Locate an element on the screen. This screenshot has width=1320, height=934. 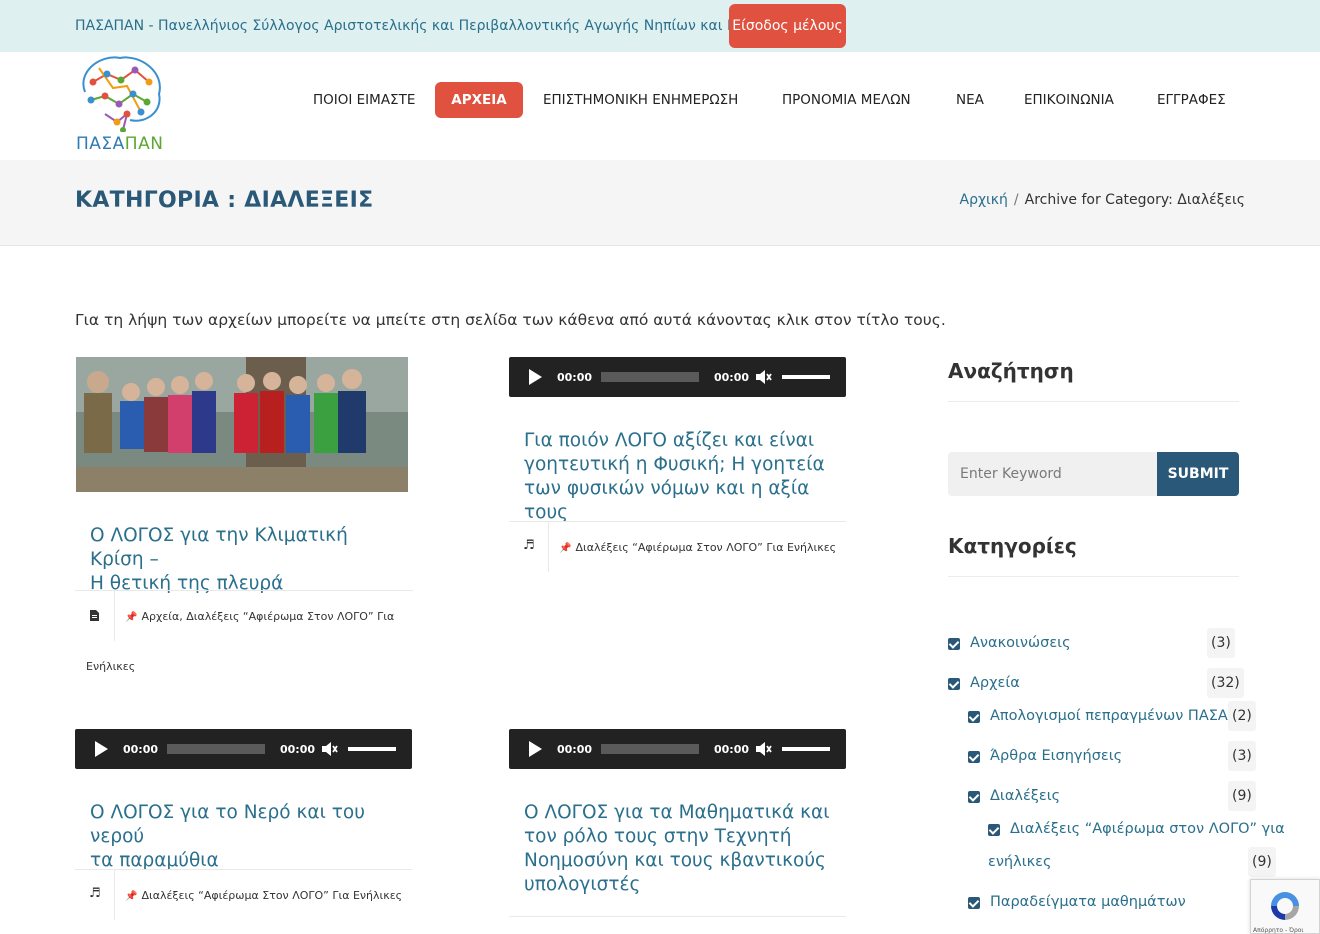
nav-item-contact: ΕΠΙΚΟΙΝΩΝΙΑ is located at coordinates (1069, 100).